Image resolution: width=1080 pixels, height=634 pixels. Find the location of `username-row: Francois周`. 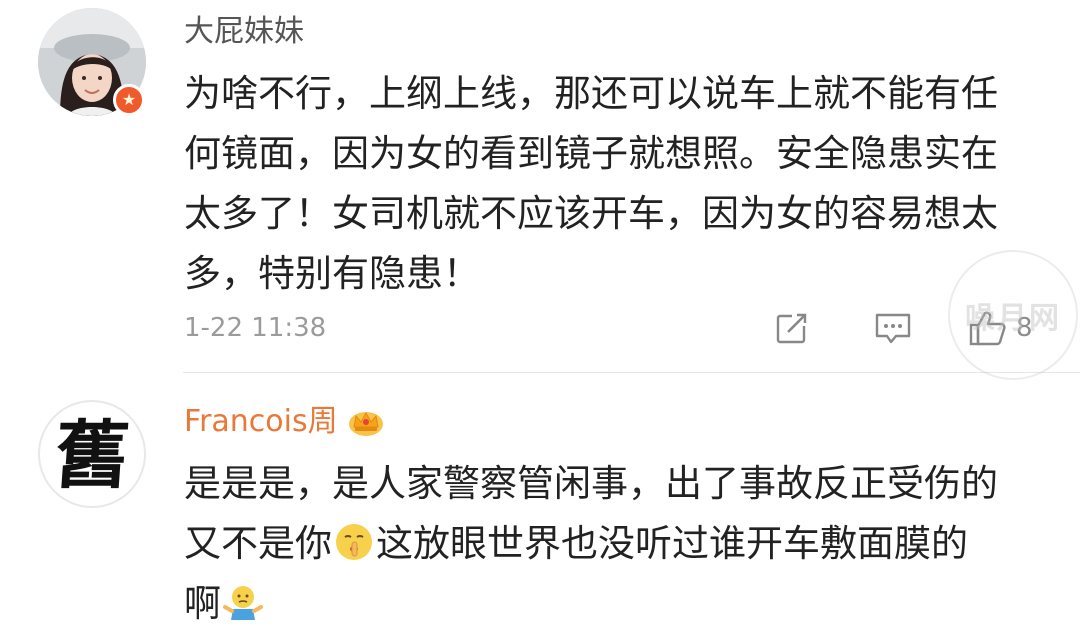

username-row: Francois周 is located at coordinates (284, 422).